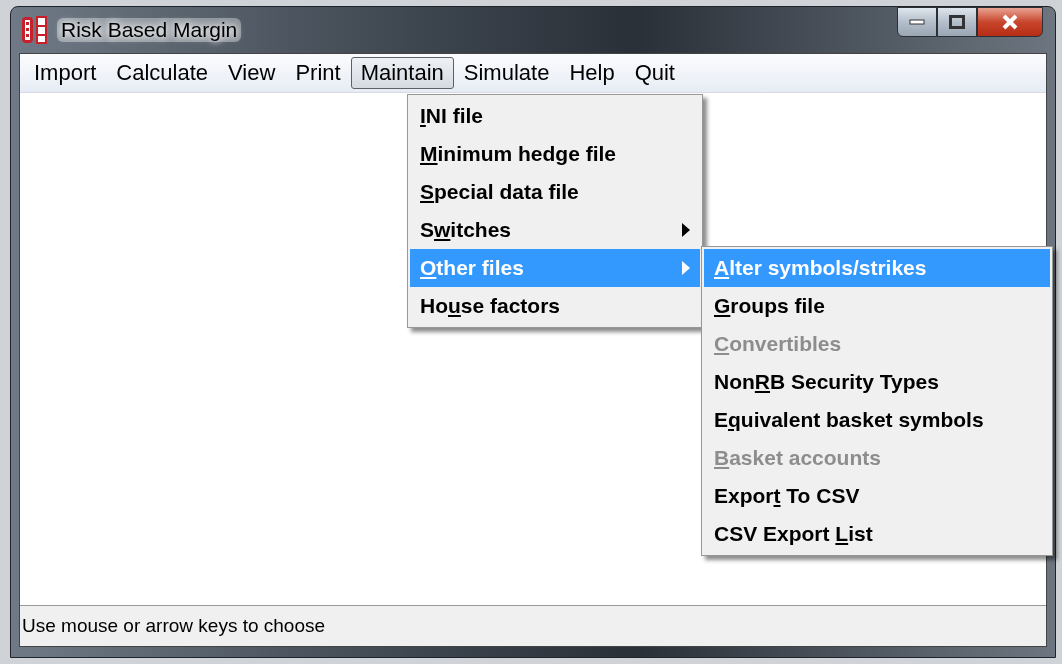  I want to click on maximize-button, so click(957, 22).